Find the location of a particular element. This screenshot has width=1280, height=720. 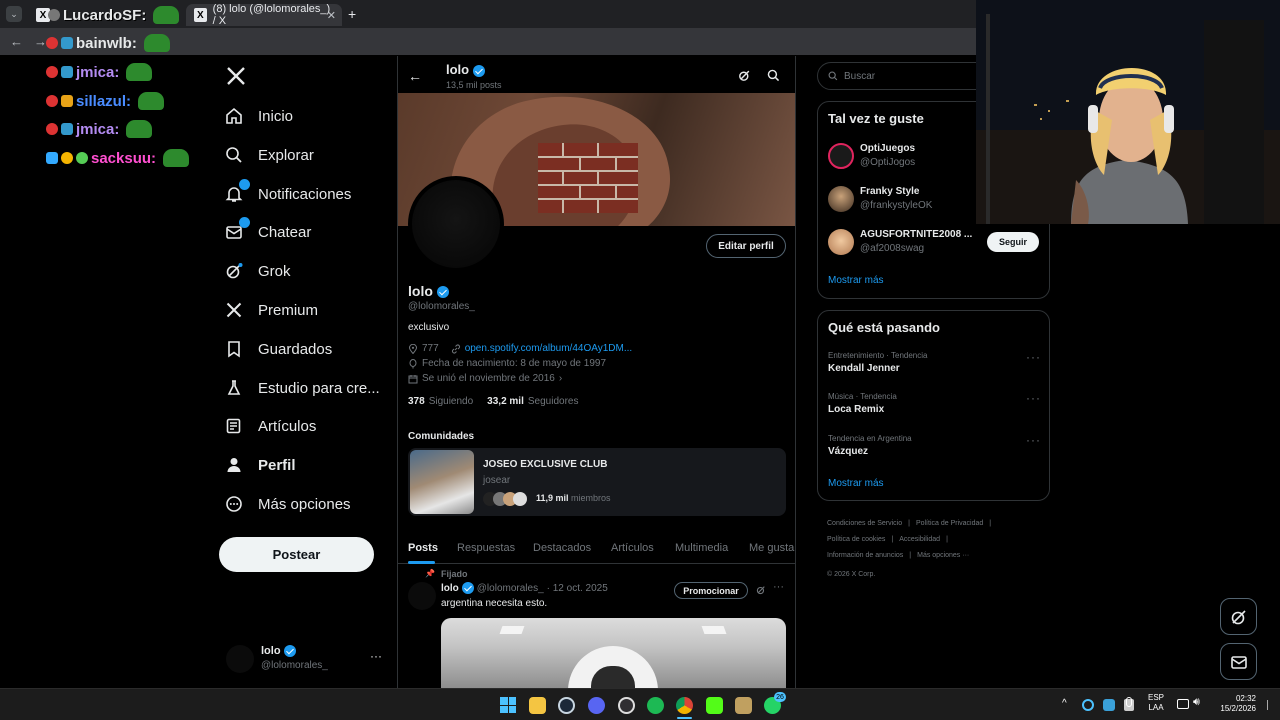

post-handle: @lolomorales_ is located at coordinates (510, 588).